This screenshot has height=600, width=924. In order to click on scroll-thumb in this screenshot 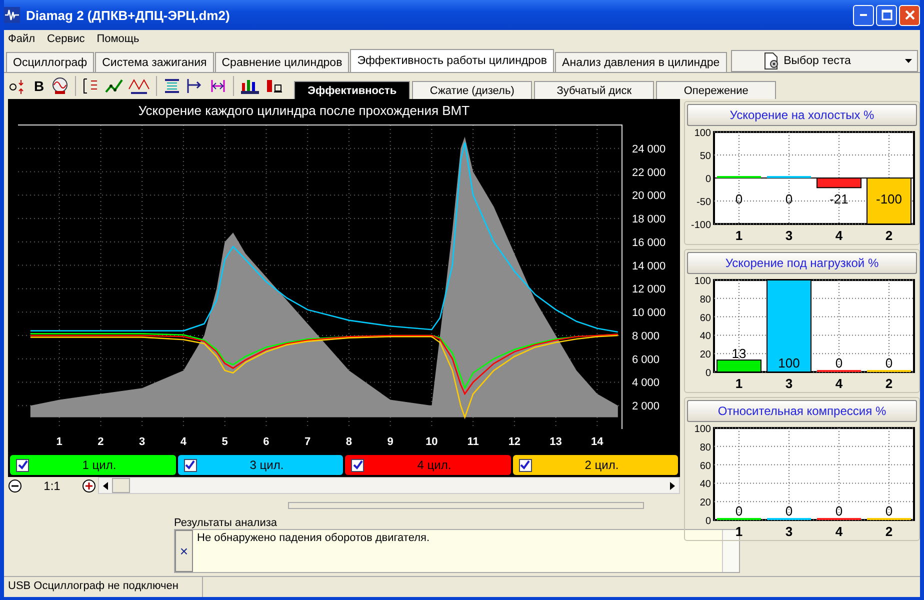, I will do `click(121, 485)`.